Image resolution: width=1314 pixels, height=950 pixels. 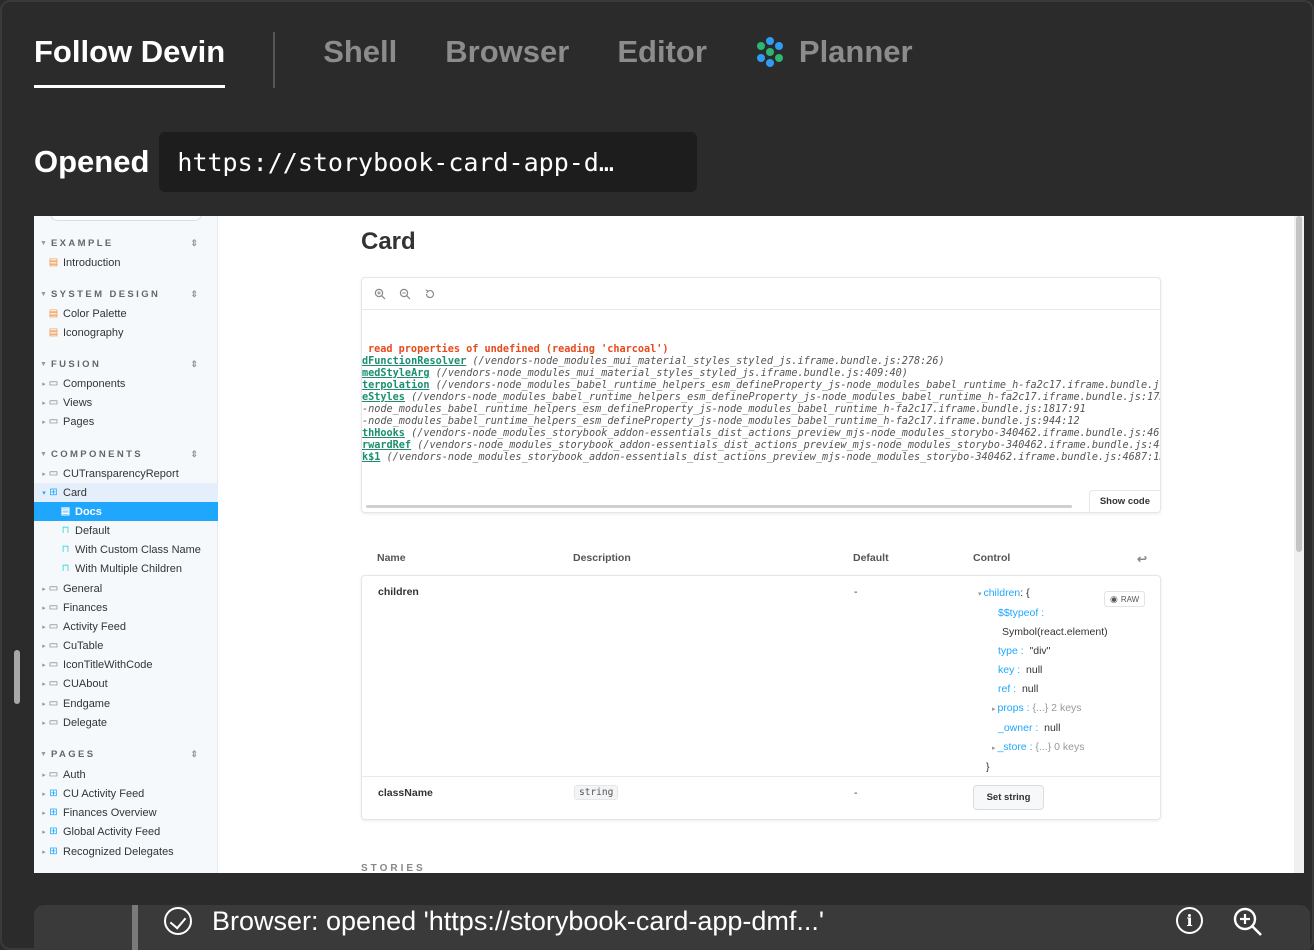 What do you see at coordinates (126, 511) in the screenshot?
I see `sidebar-item-docs: ▤ Docs` at bounding box center [126, 511].